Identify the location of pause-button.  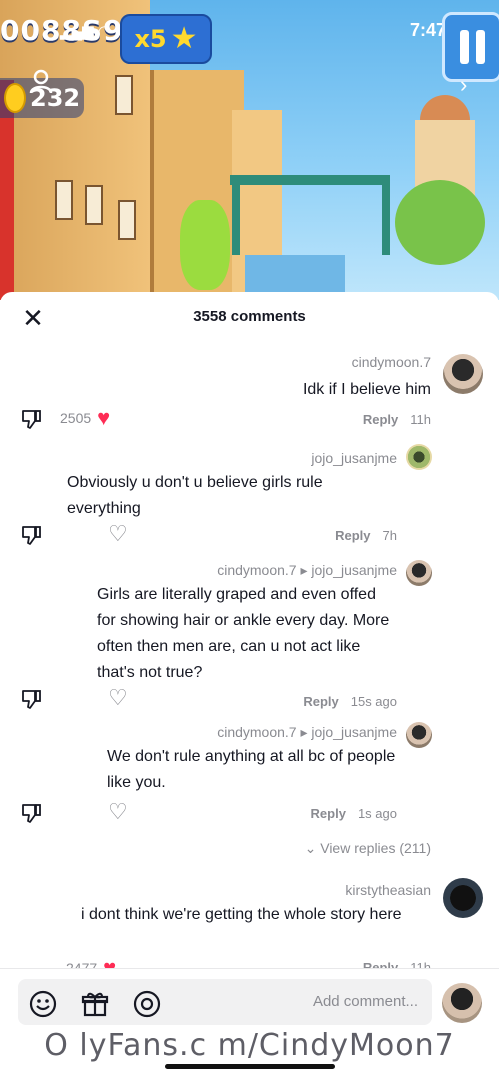
(470, 47).